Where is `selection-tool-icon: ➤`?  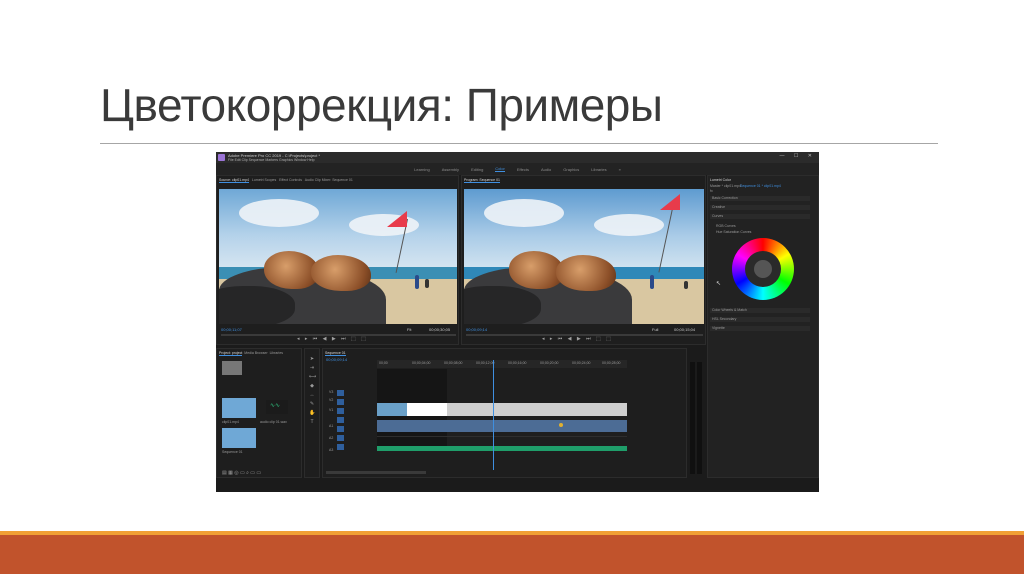
selection-tool-icon: ➤ is located at coordinates (312, 359).